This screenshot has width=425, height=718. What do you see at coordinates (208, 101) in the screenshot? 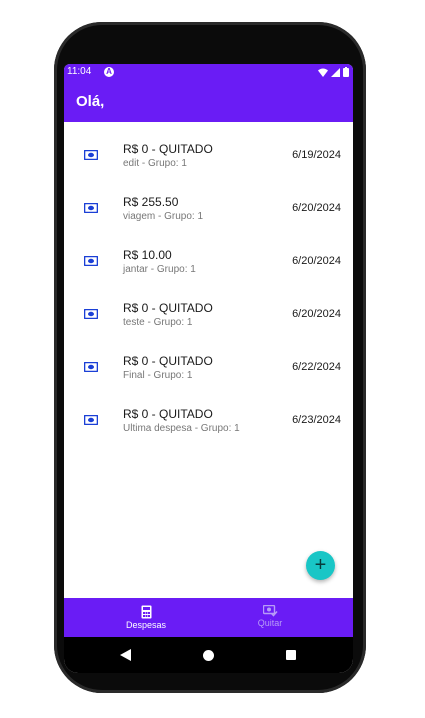
I see `app-bar: Olá,` at bounding box center [208, 101].